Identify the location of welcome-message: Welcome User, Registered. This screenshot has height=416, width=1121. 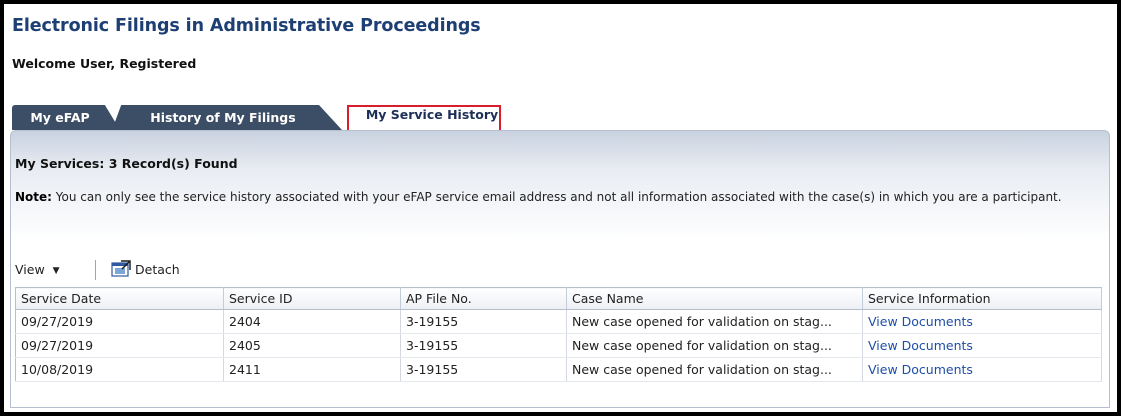
(104, 63).